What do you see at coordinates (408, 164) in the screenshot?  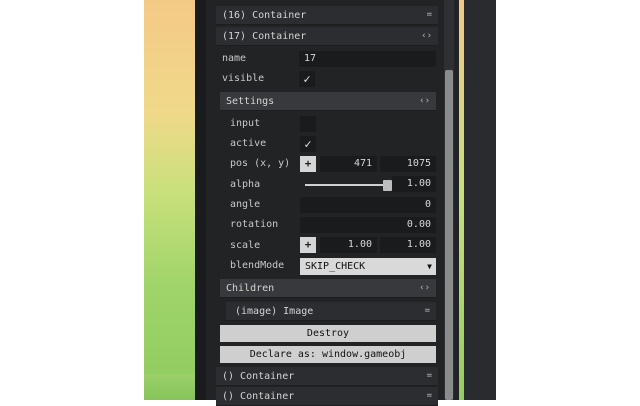 I see `pos-y-input: 1075` at bounding box center [408, 164].